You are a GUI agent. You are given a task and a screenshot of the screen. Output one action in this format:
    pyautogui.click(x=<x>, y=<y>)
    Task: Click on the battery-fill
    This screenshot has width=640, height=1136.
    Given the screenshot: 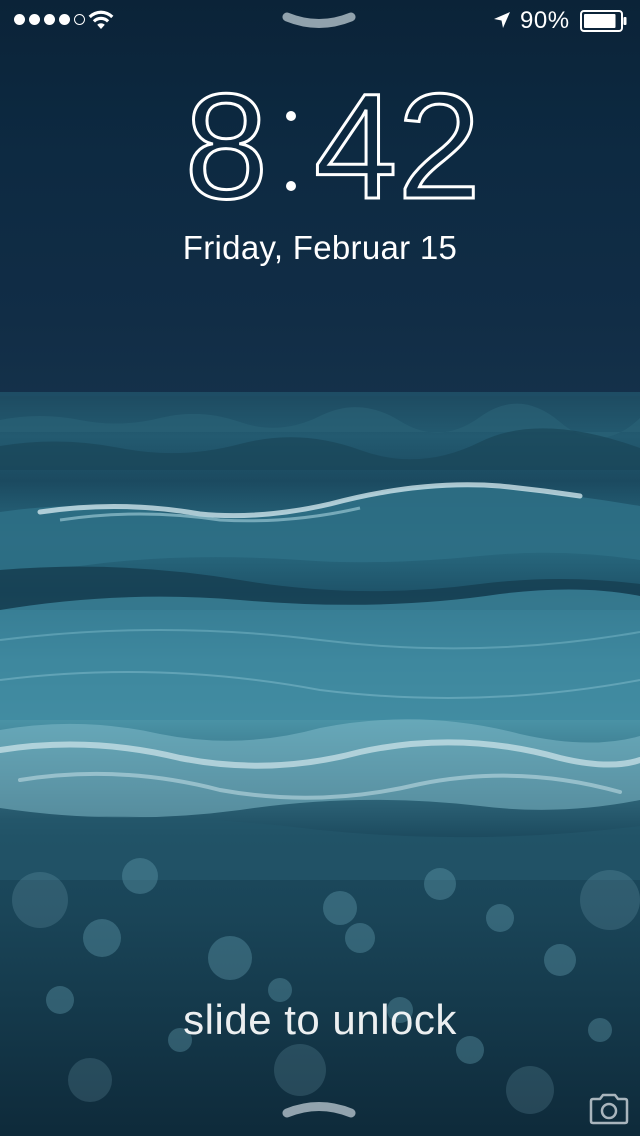 What is the action you would take?
    pyautogui.click(x=600, y=21)
    